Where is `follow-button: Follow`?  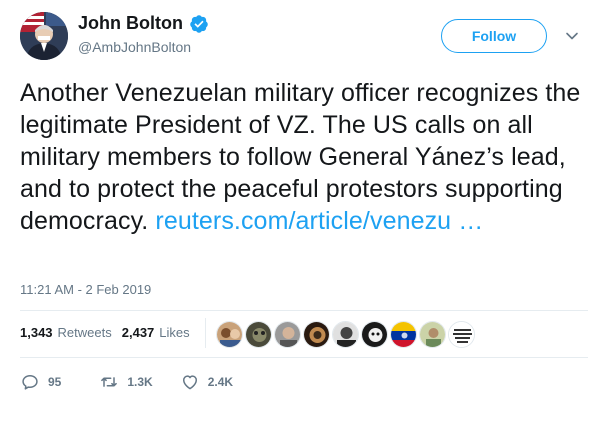
follow-button: Follow is located at coordinates (494, 36).